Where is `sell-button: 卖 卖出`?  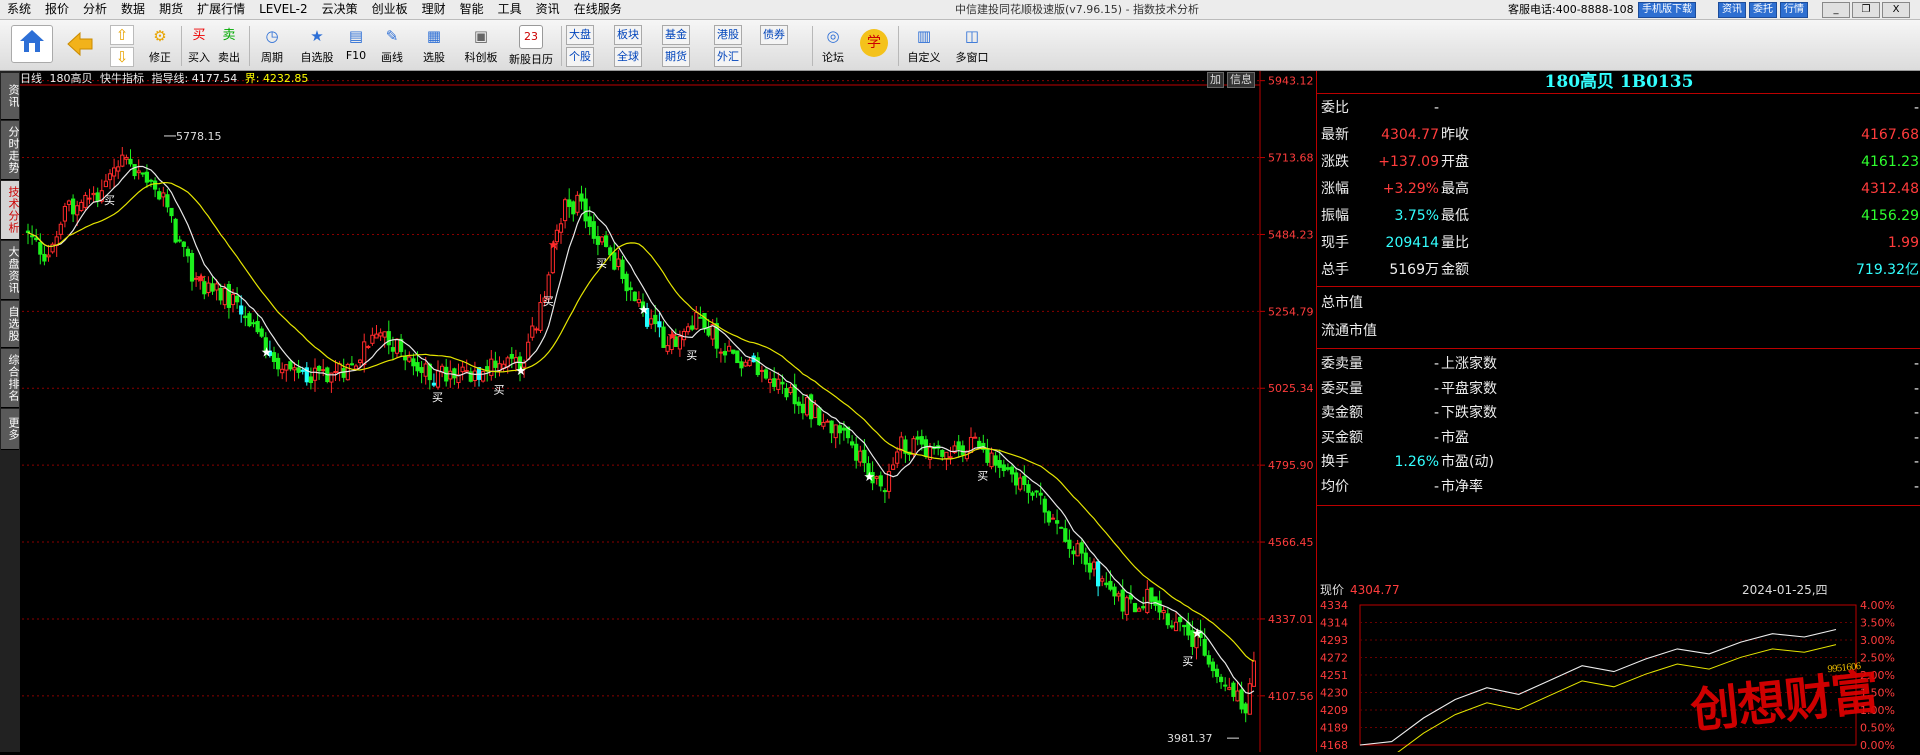
sell-button: 卖 卖出 is located at coordinates (229, 45).